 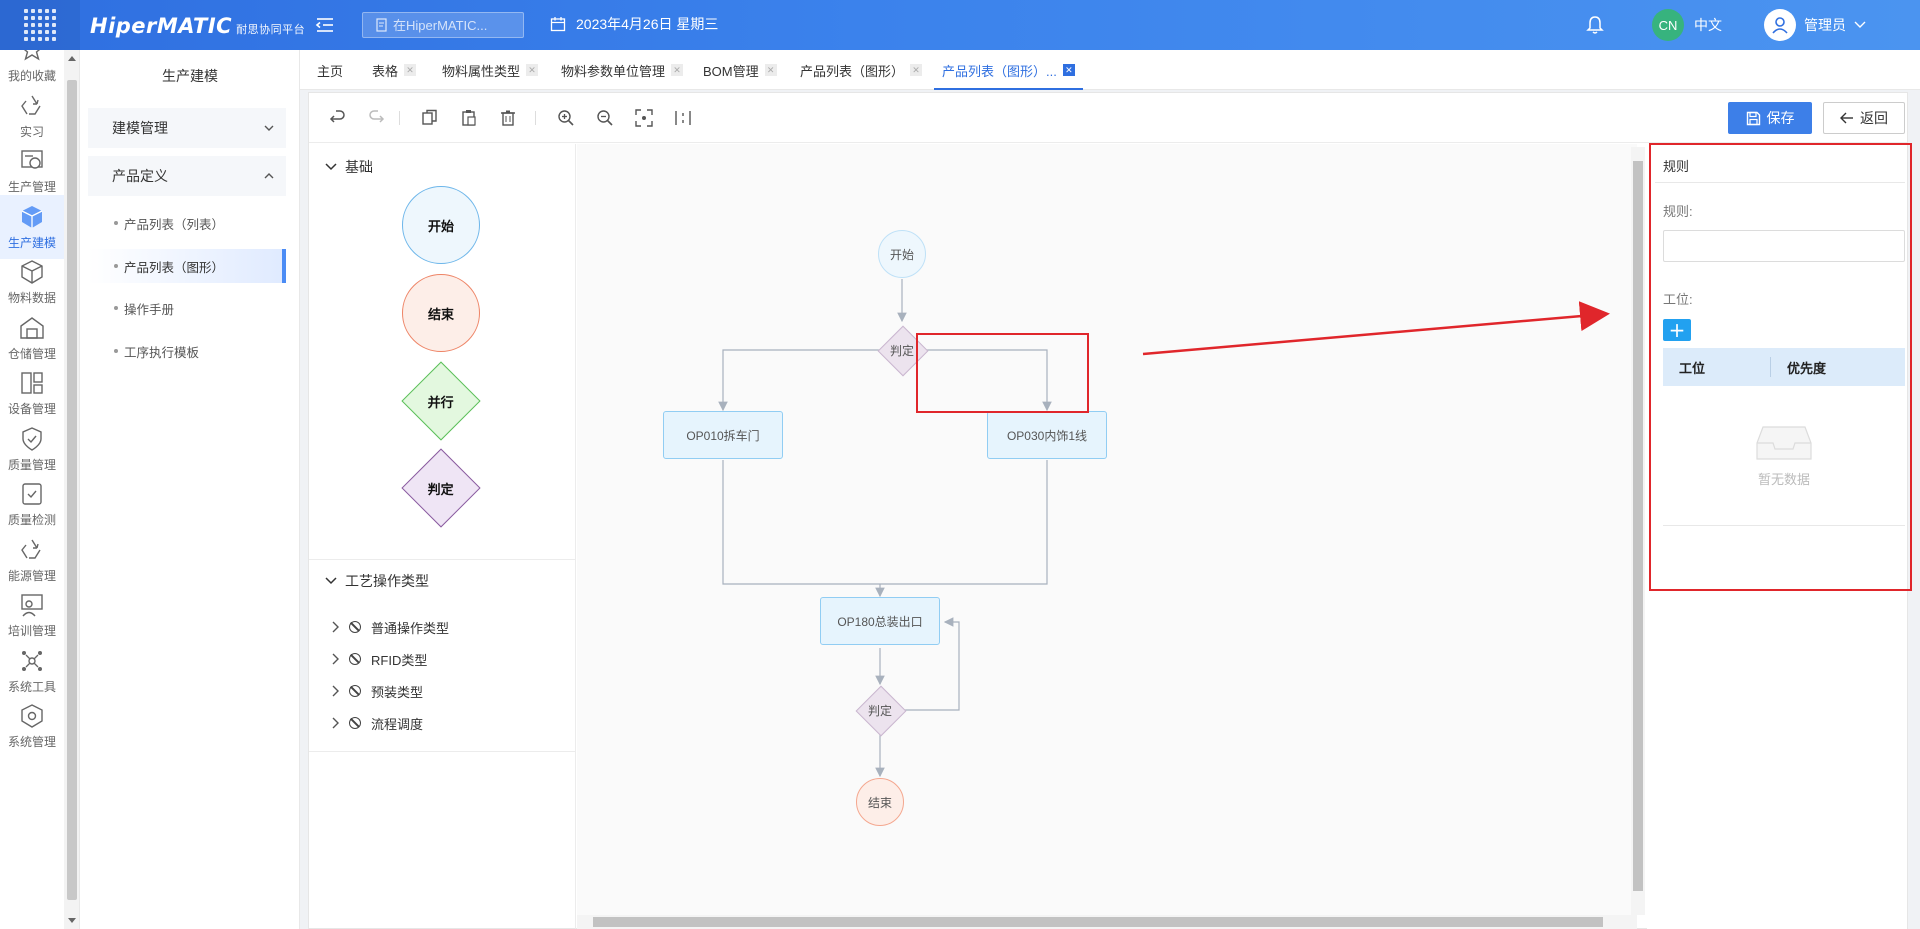 I want to click on global-search, so click(x=443, y=25).